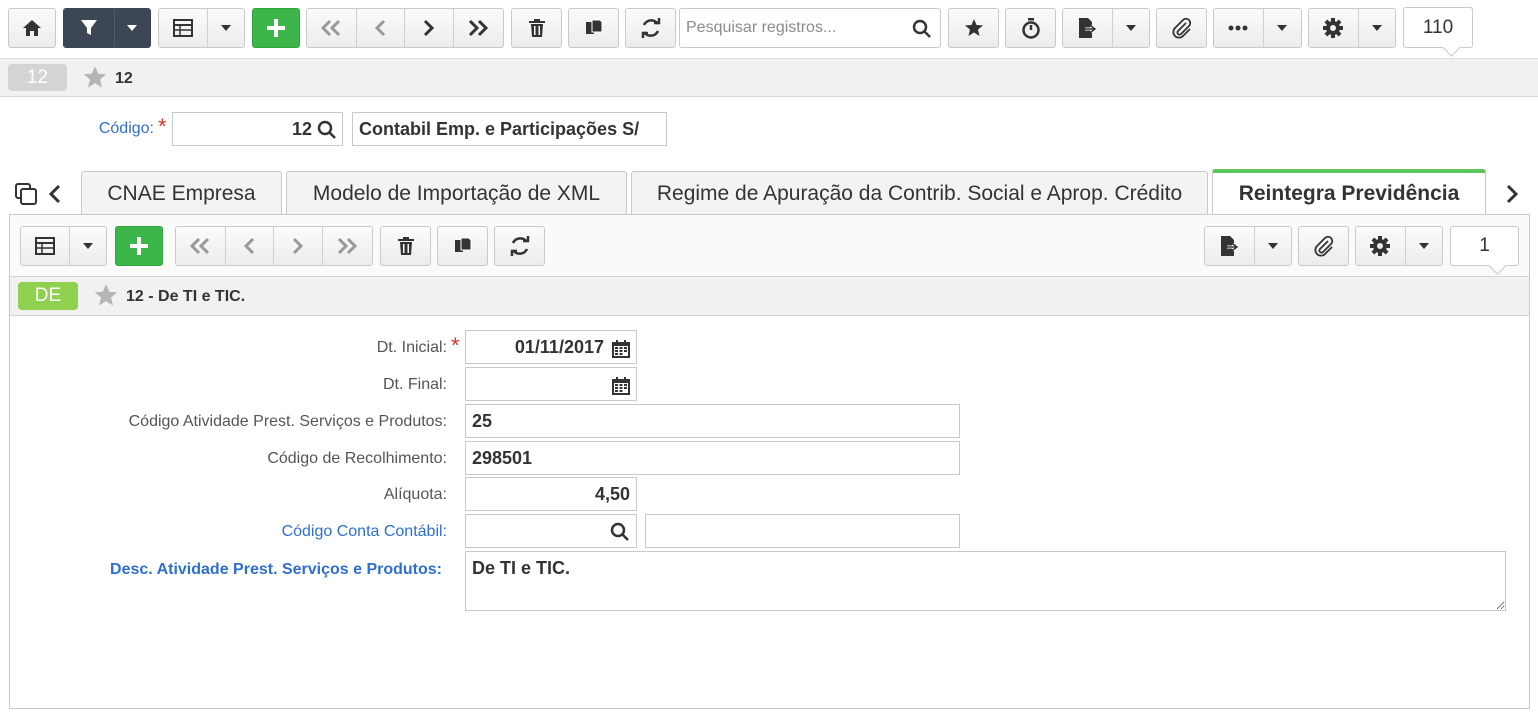 This screenshot has height=714, width=1538. I want to click on panel-refresh-button, so click(519, 246).